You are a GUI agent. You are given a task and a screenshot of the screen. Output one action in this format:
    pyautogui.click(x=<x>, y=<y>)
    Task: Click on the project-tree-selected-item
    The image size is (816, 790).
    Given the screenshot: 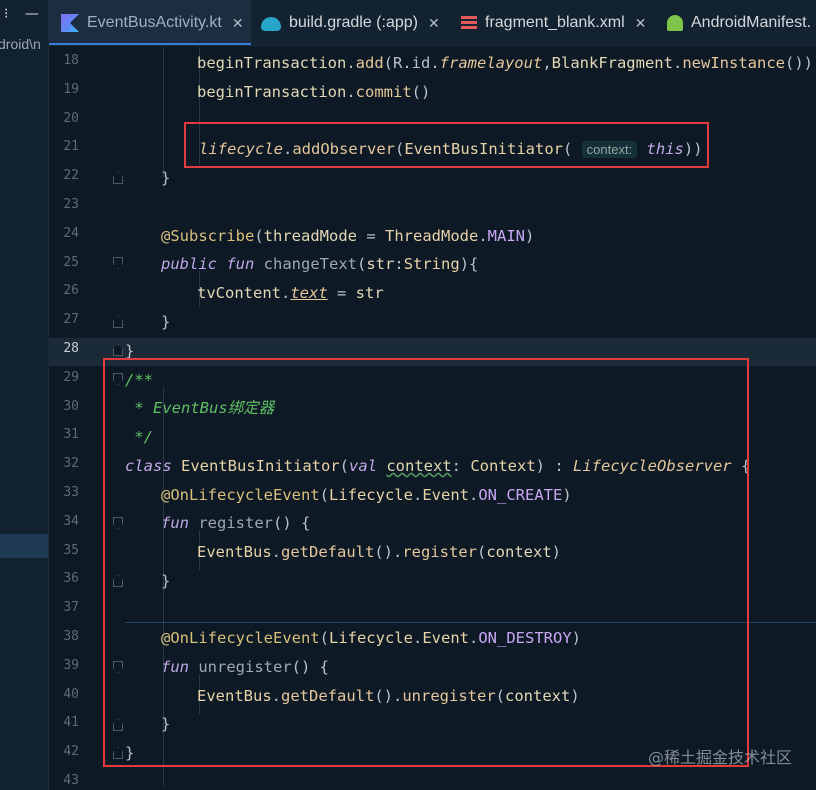 What is the action you would take?
    pyautogui.click(x=24, y=546)
    